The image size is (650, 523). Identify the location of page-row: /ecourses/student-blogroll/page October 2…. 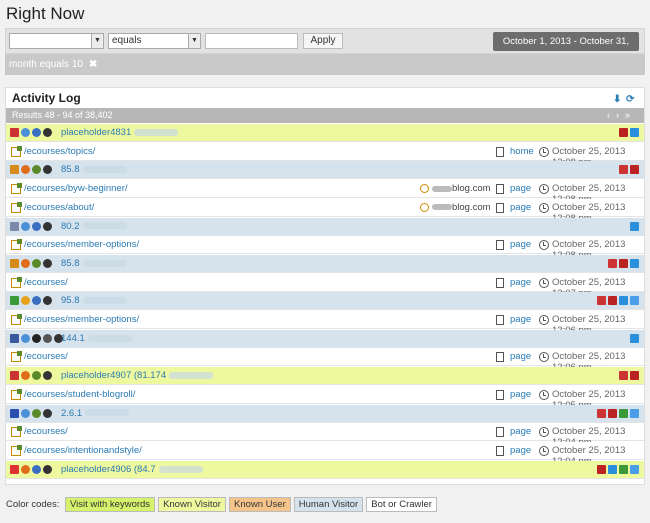
(325, 398).